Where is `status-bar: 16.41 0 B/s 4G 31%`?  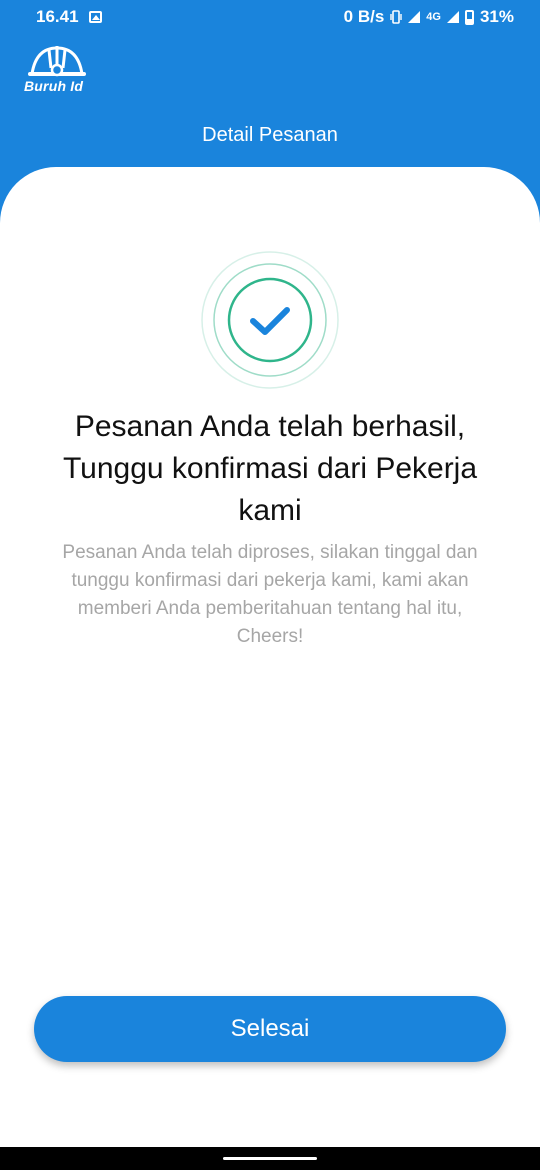
status-bar: 16.41 0 B/s 4G 31% is located at coordinates (270, 17).